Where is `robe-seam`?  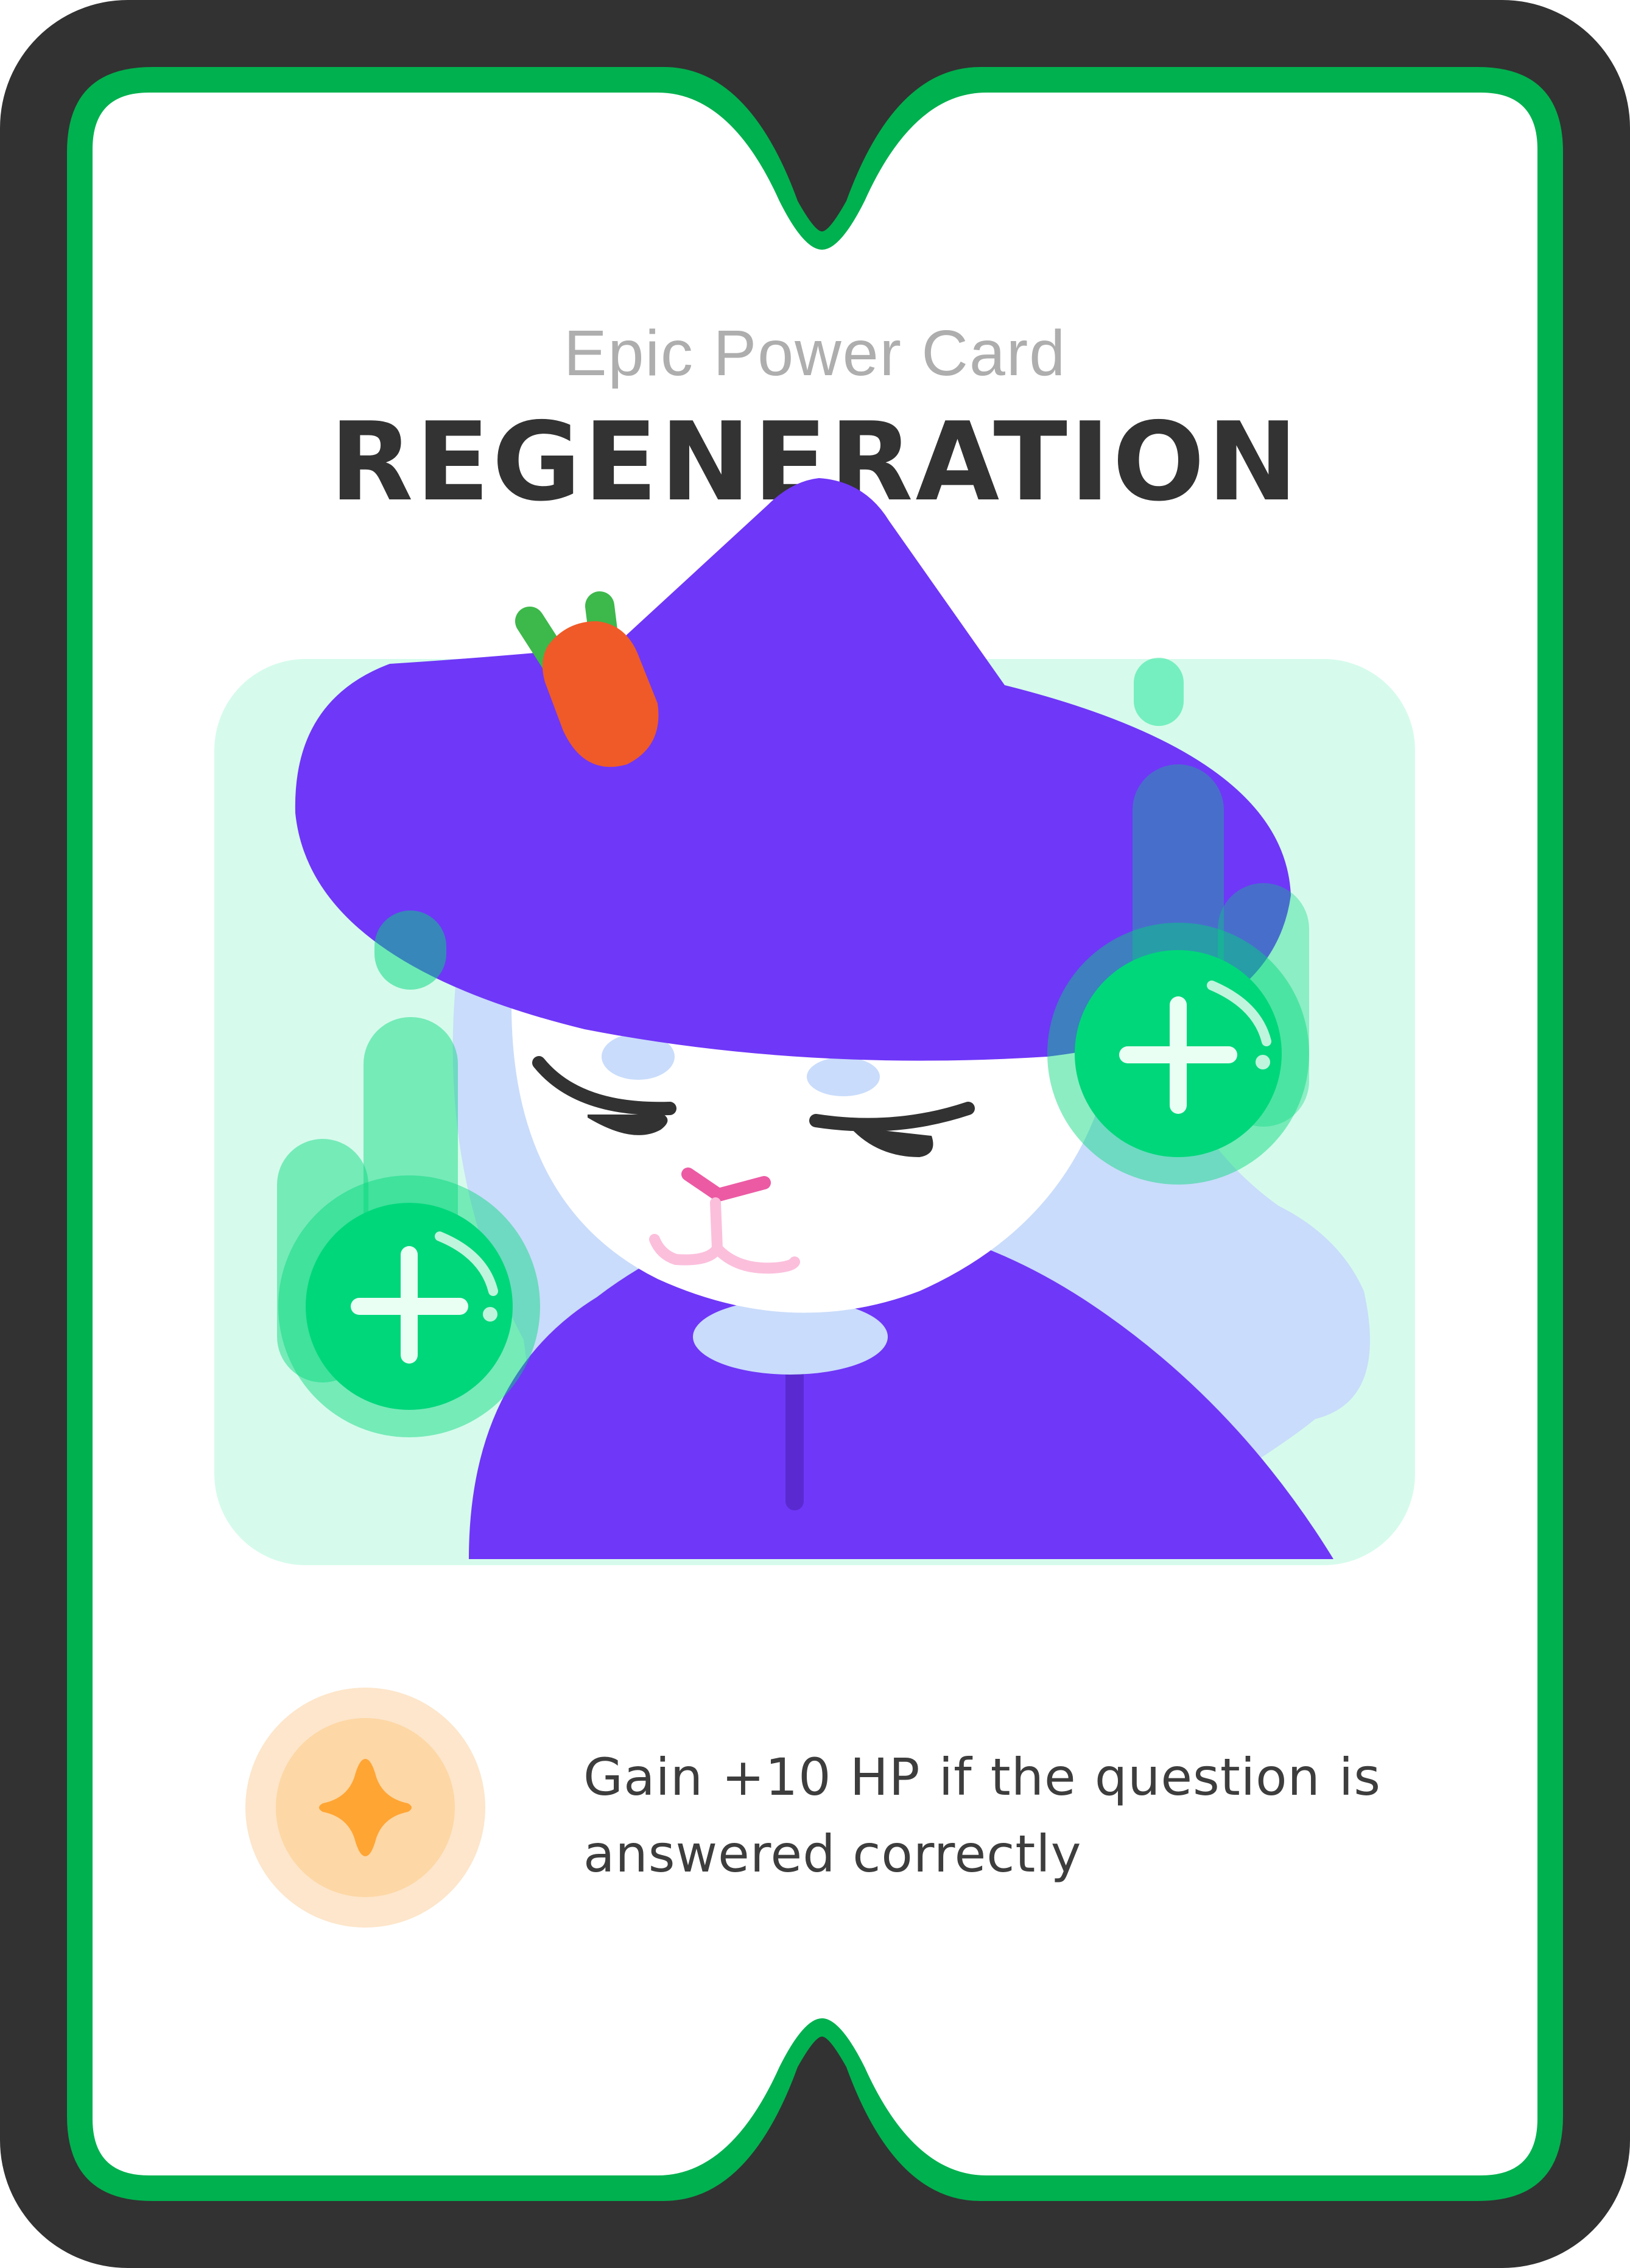 robe-seam is located at coordinates (795, 1434).